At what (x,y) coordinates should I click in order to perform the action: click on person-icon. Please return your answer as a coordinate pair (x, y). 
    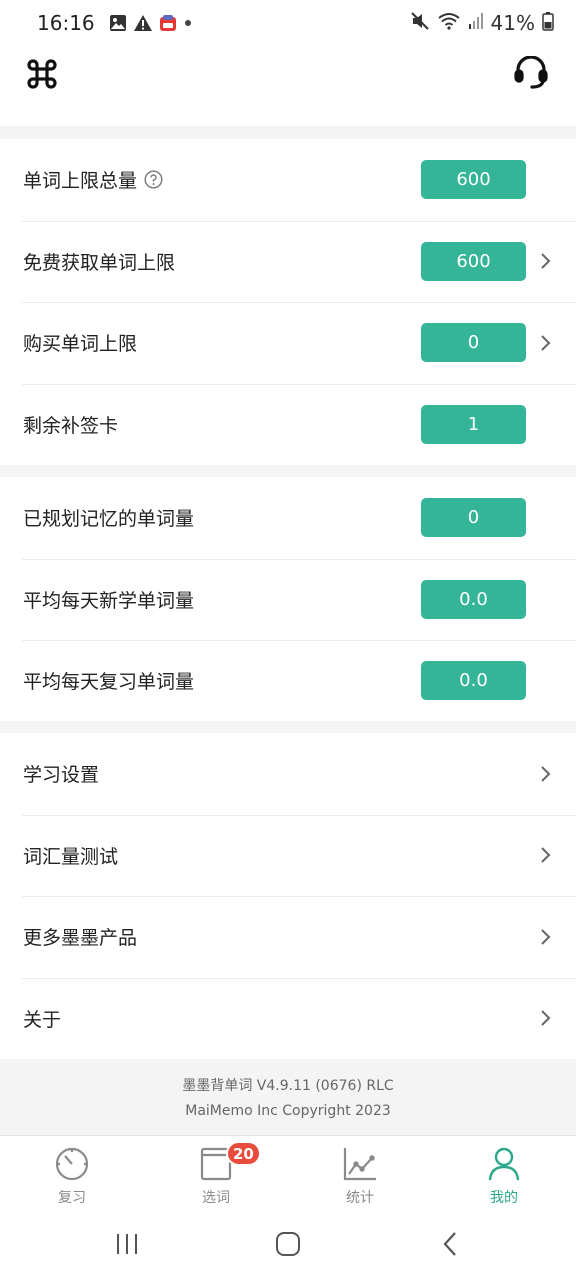
    Looking at the image, I should click on (504, 1164).